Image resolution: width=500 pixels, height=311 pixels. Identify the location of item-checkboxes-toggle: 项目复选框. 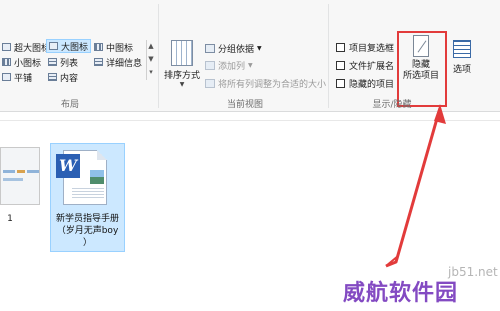
(365, 47).